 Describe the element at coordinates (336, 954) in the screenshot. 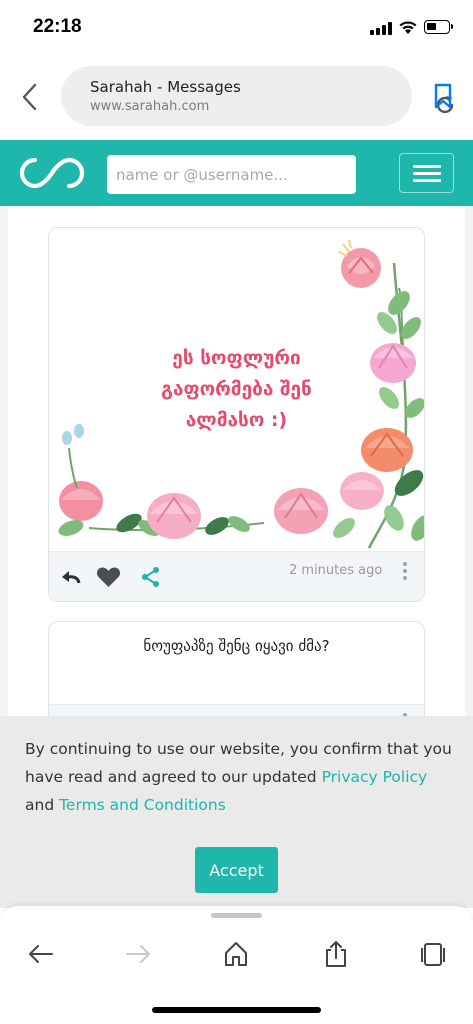

I see `share-upload-icon` at that location.